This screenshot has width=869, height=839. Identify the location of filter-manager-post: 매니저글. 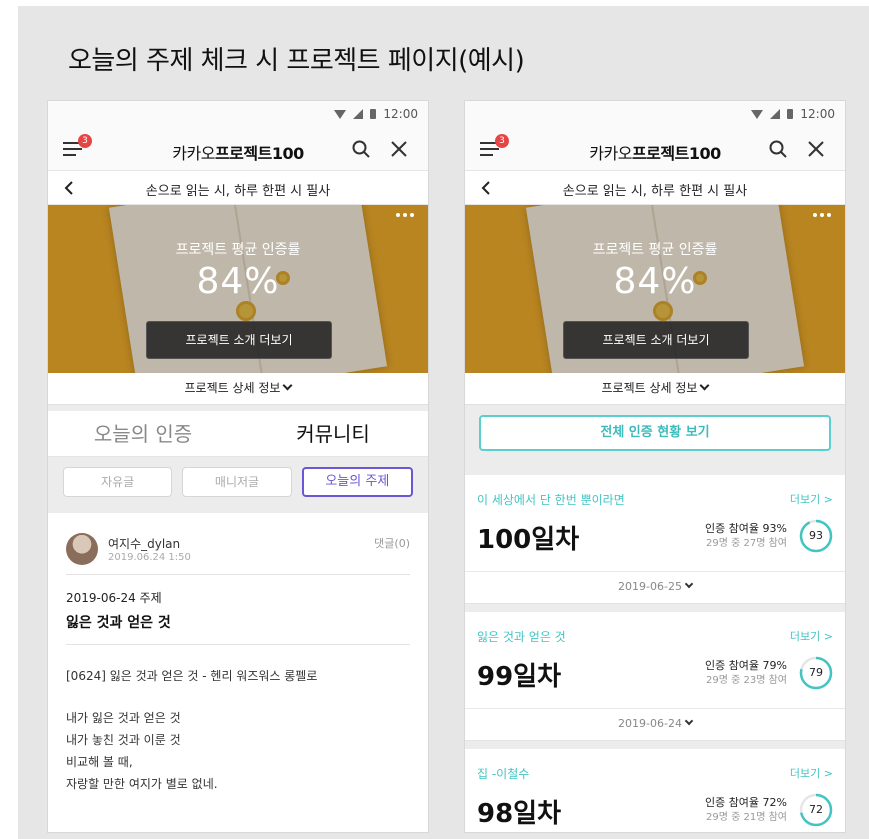
(237, 482).